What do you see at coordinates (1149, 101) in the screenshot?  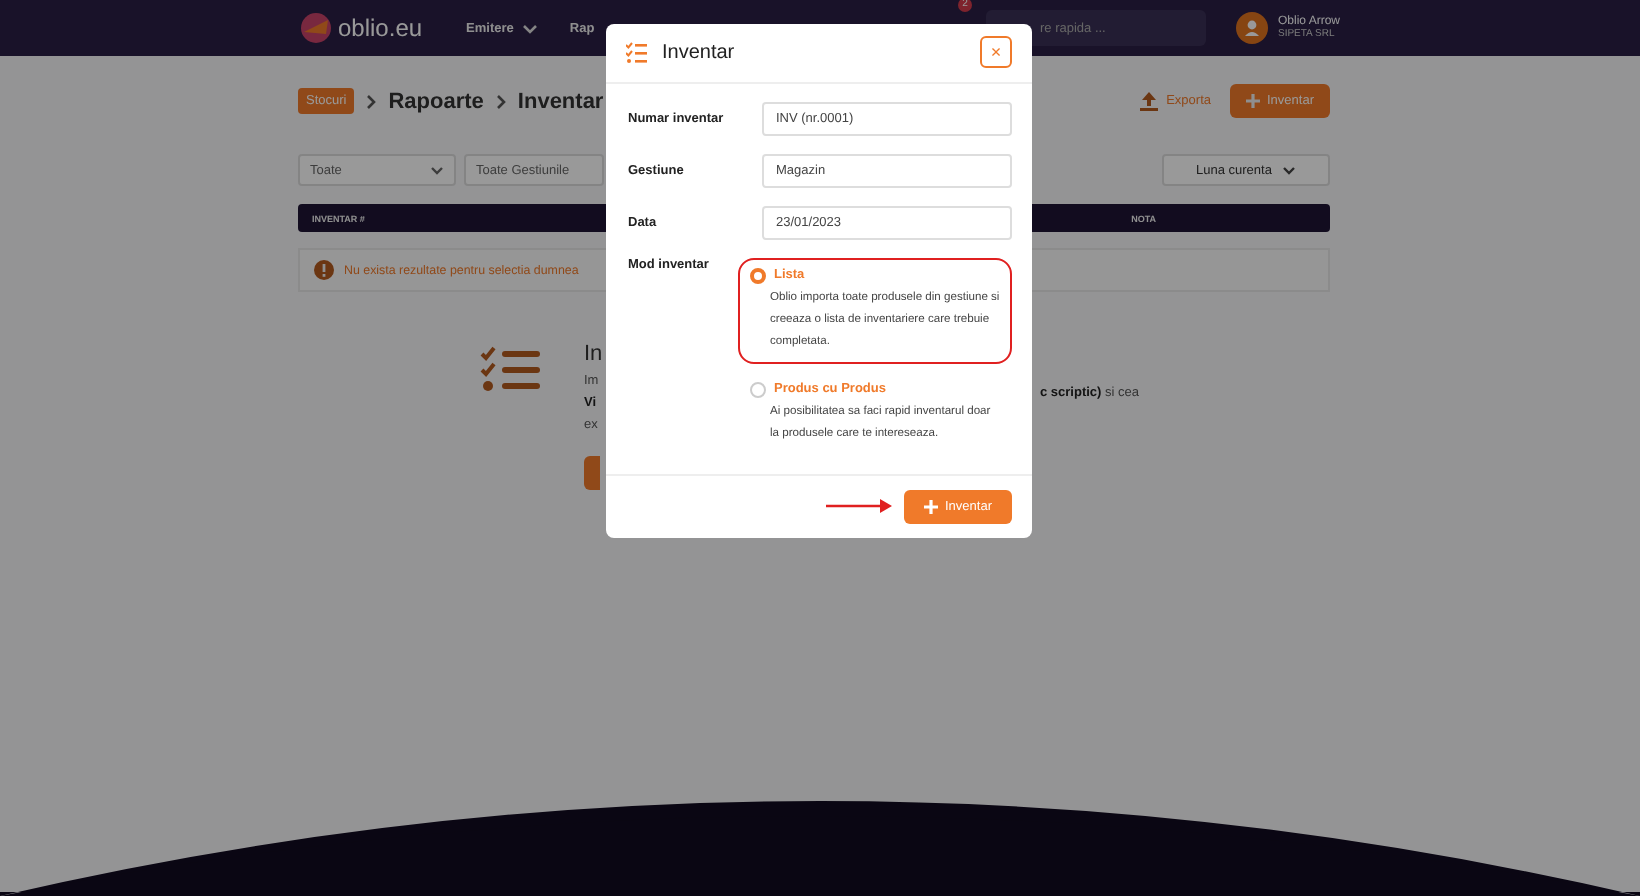 I see `upload-icon` at bounding box center [1149, 101].